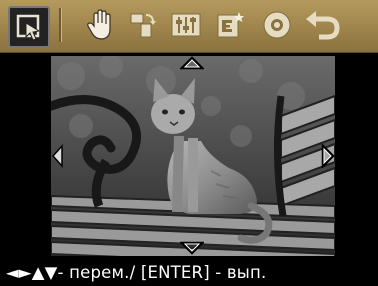 This screenshot has height=286, width=378. I want to click on hand-tool-button, so click(101, 25).